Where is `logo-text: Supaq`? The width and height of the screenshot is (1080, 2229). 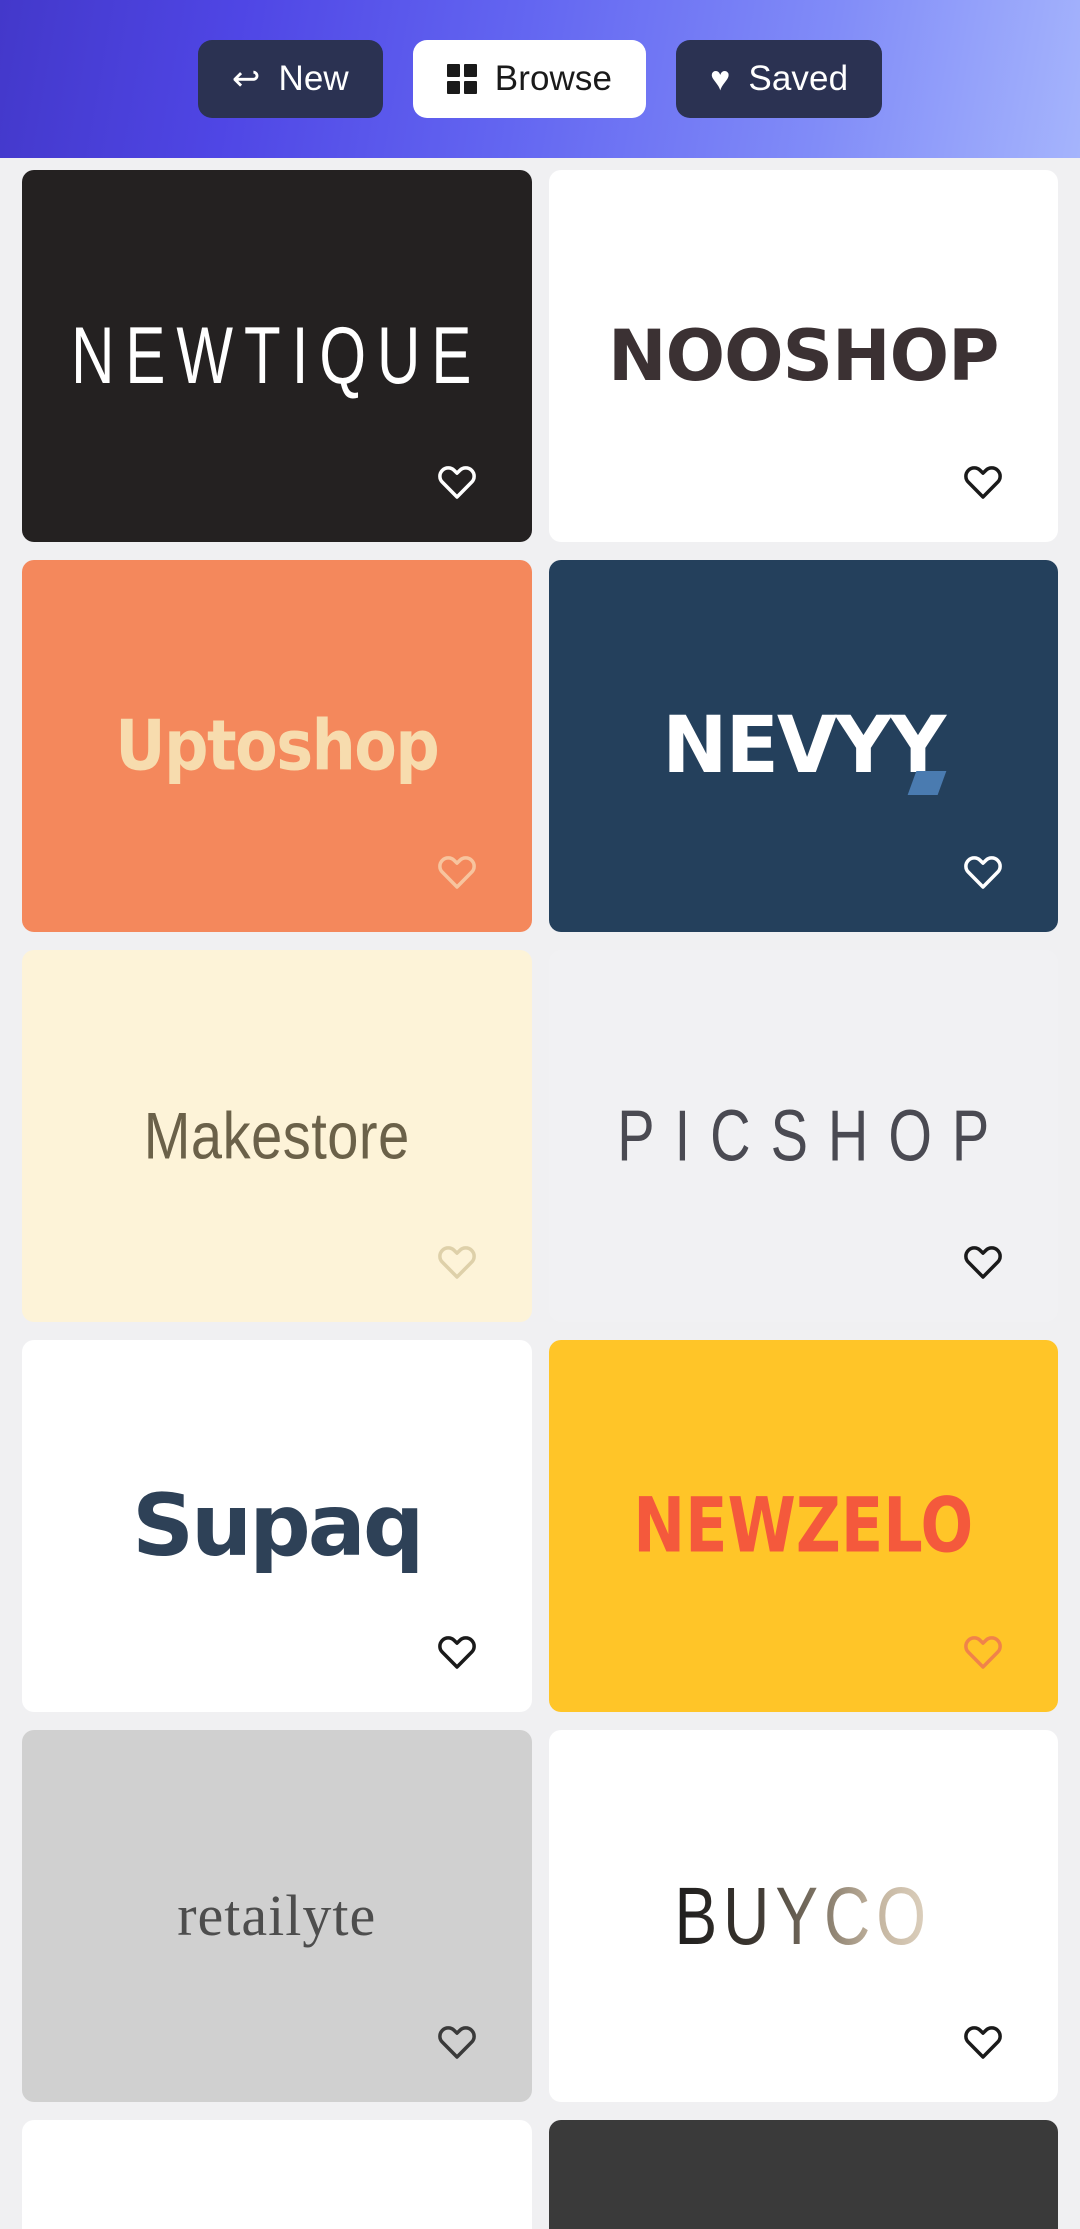
logo-text: Supaq is located at coordinates (278, 1526).